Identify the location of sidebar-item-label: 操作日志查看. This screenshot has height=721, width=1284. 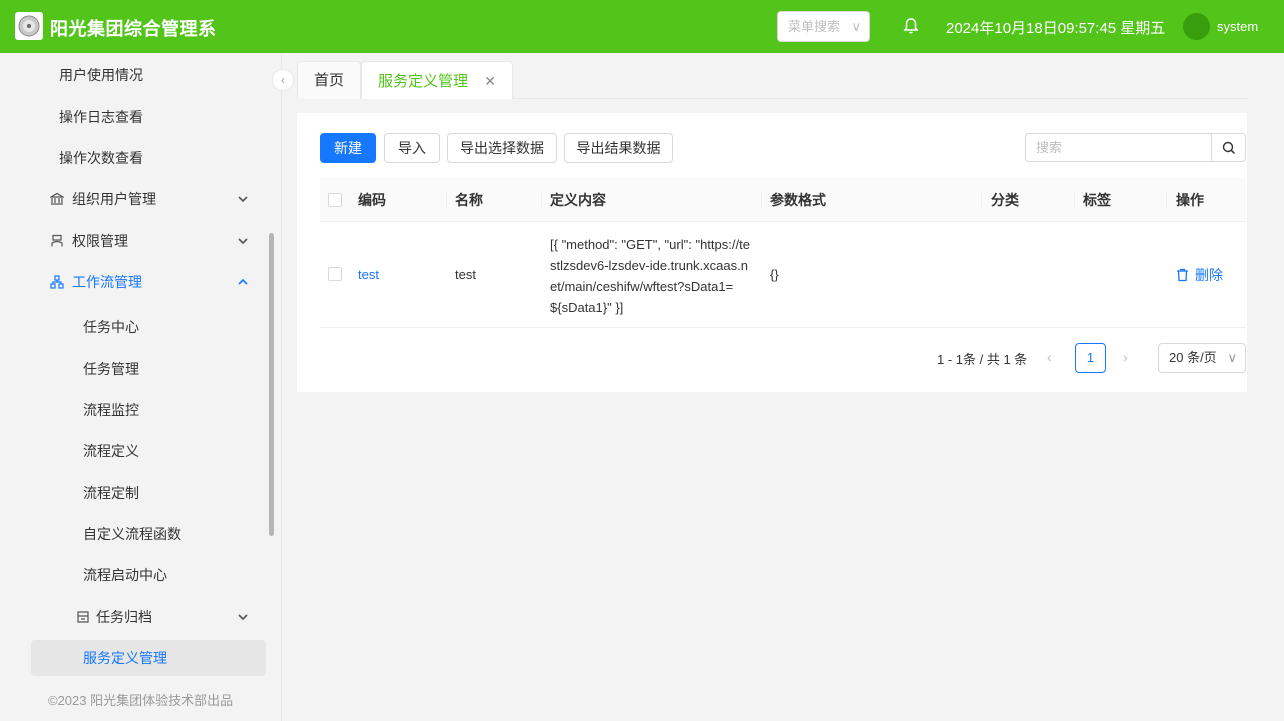
(101, 117).